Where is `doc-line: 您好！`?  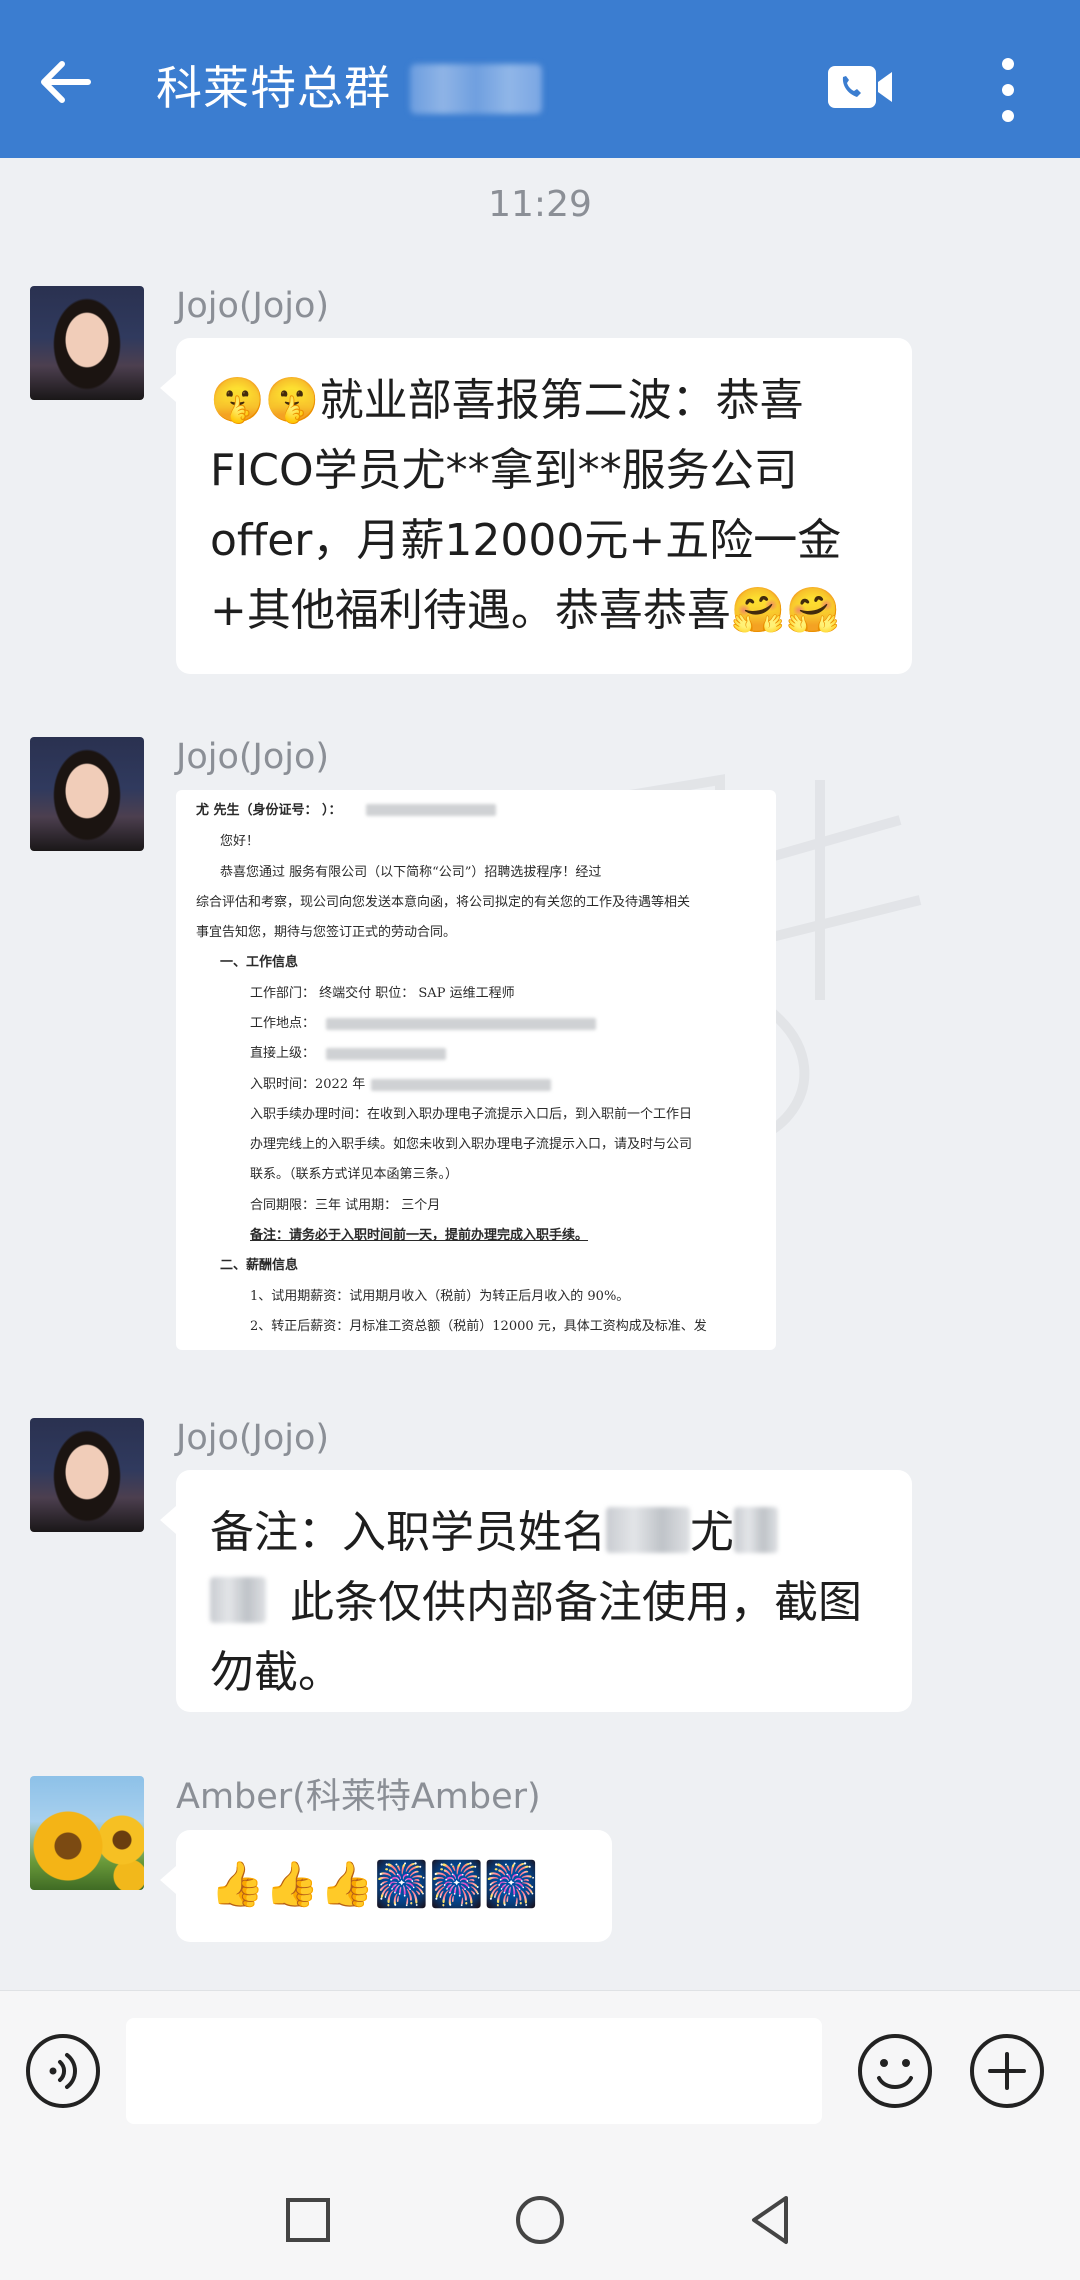
doc-line: 您好！ is located at coordinates (240, 841).